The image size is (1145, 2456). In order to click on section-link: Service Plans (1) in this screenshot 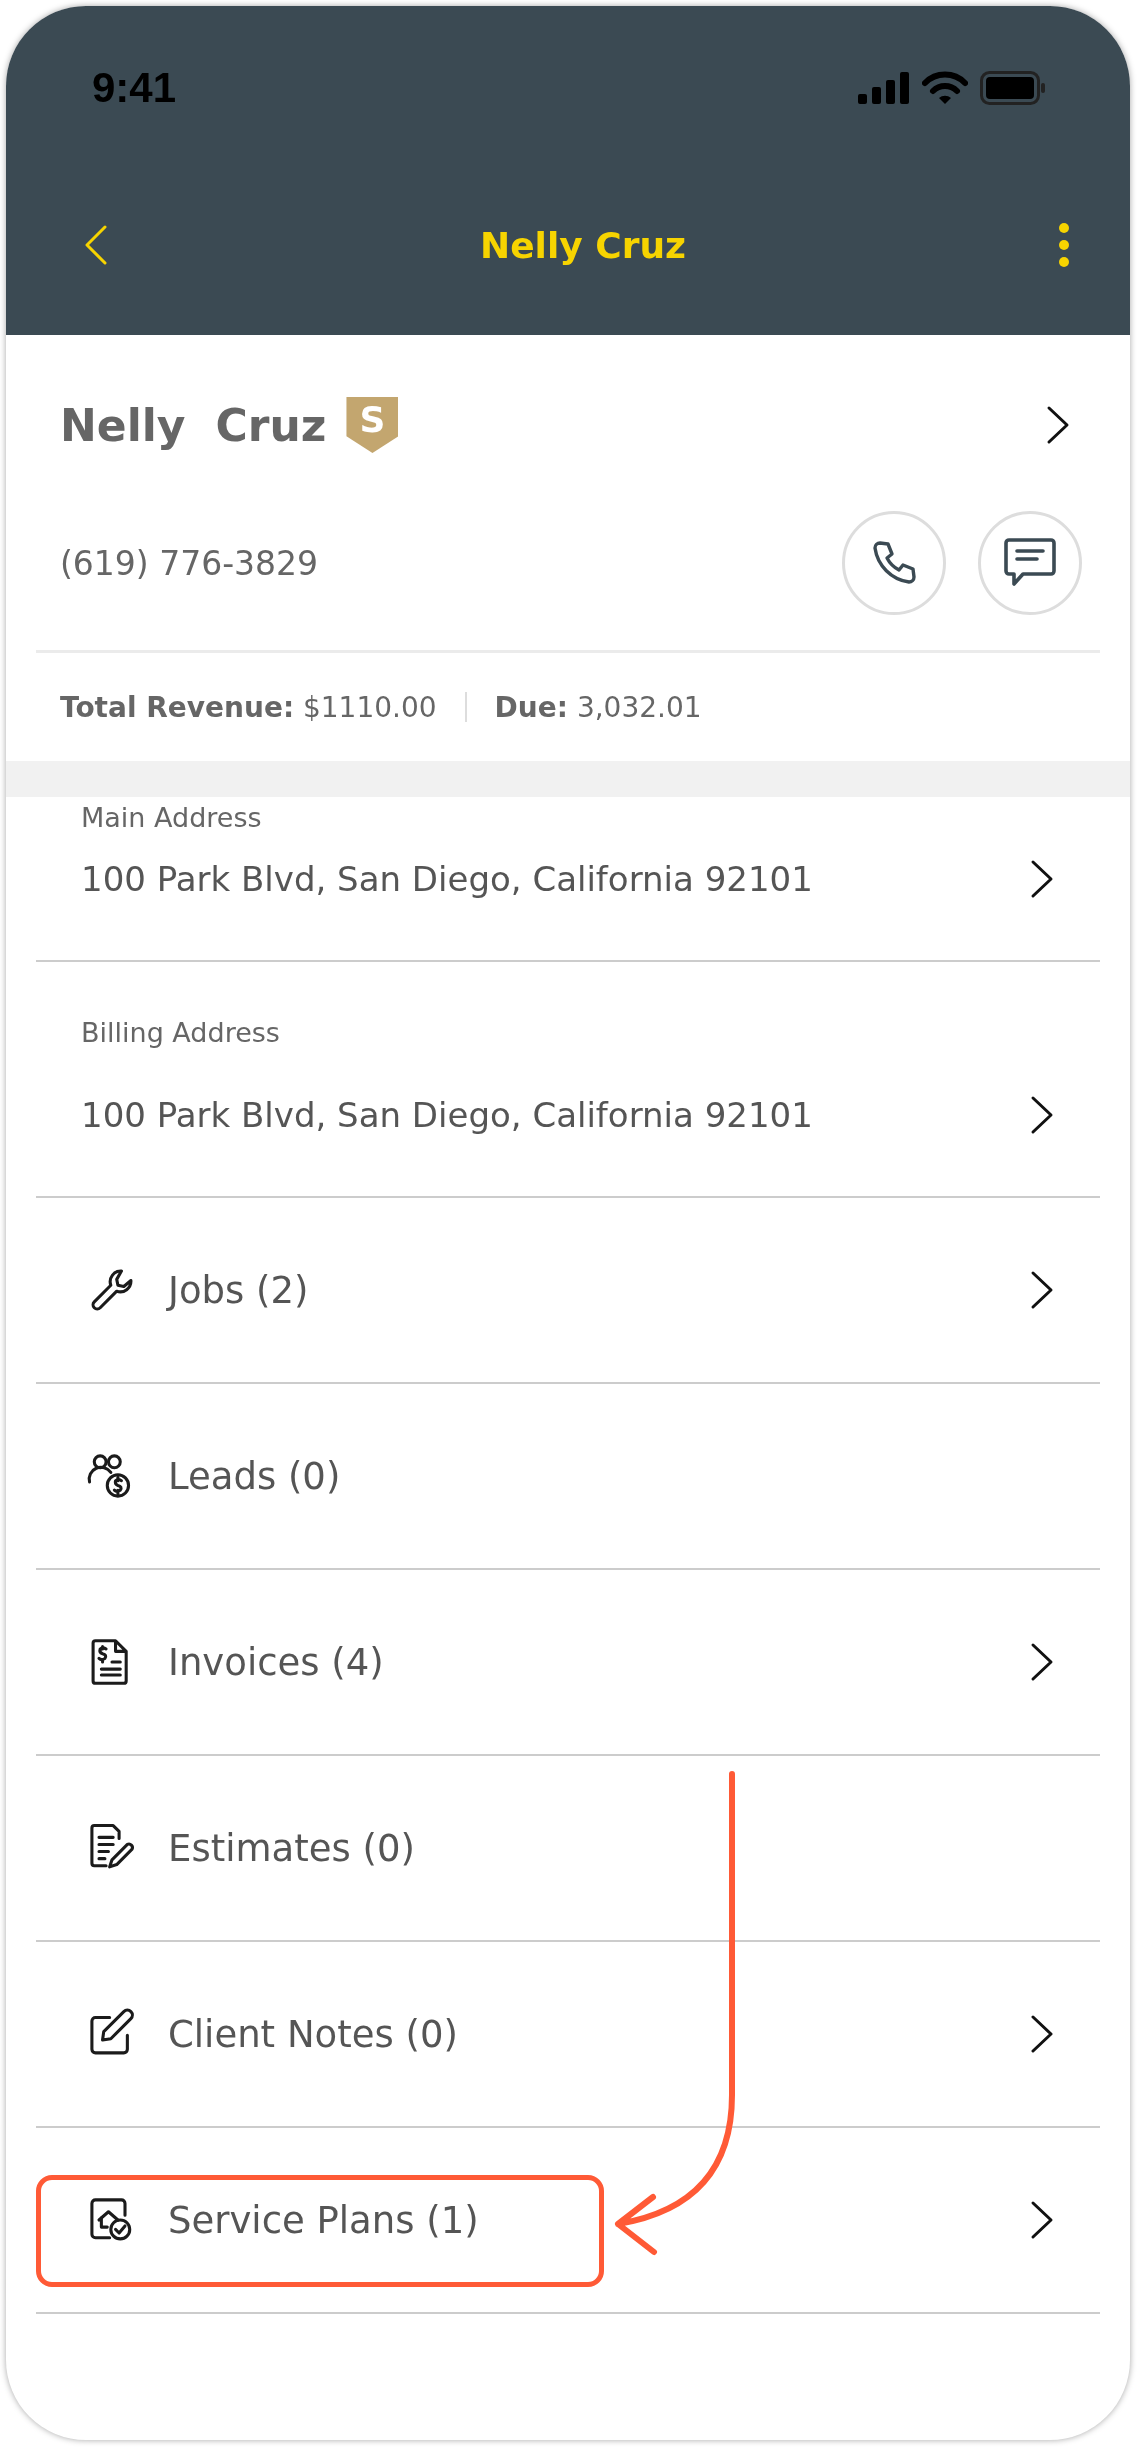, I will do `click(599, 2220)`.